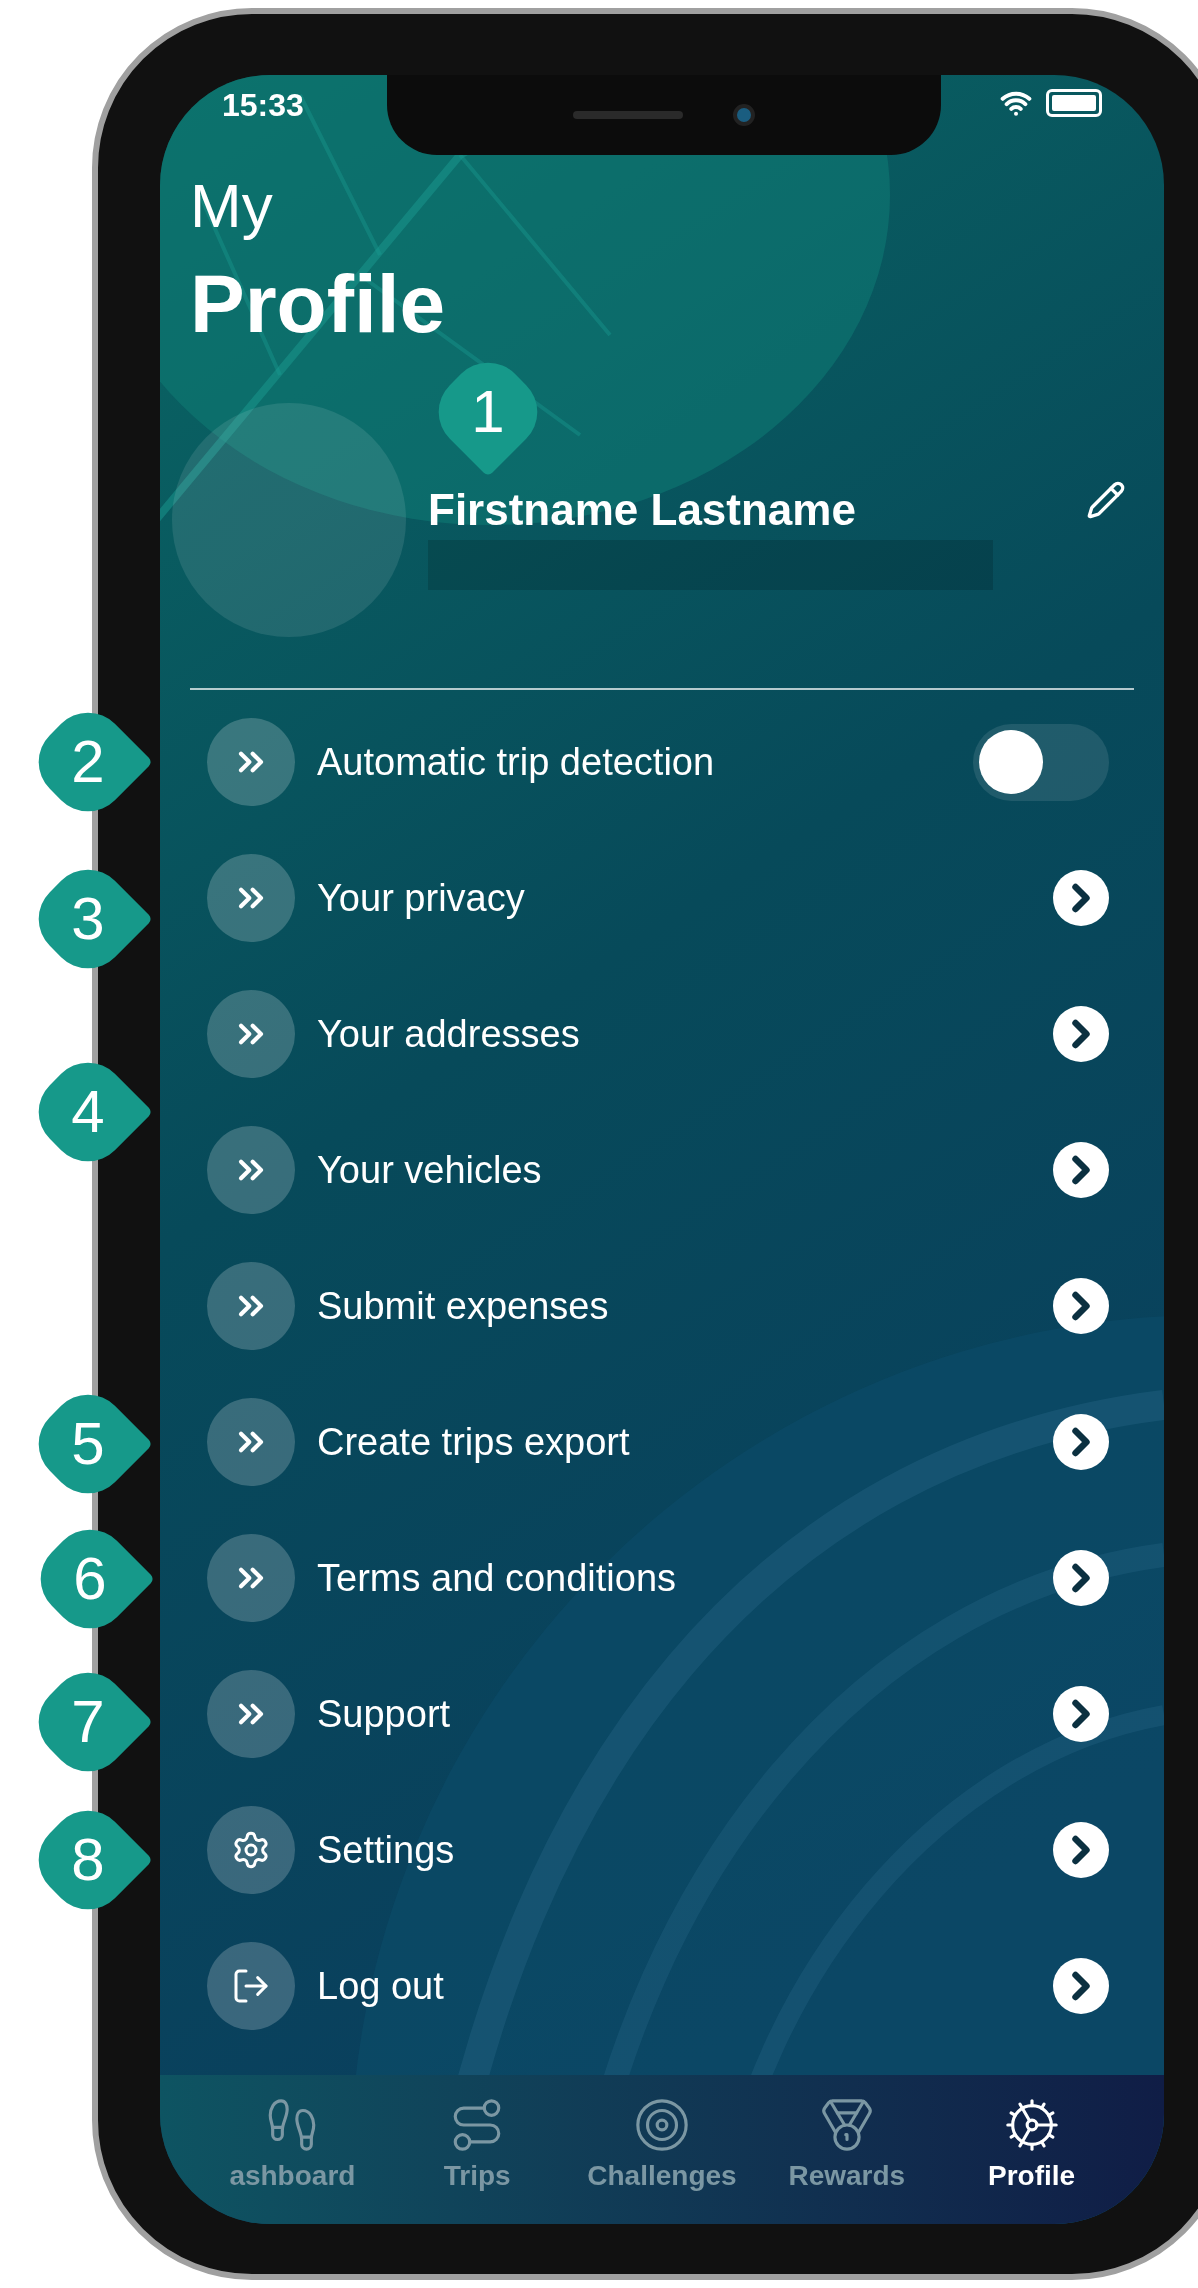 Image resolution: width=1198 pixels, height=2288 pixels. Describe the element at coordinates (318, 304) in the screenshot. I see `page-title: Profile` at that location.